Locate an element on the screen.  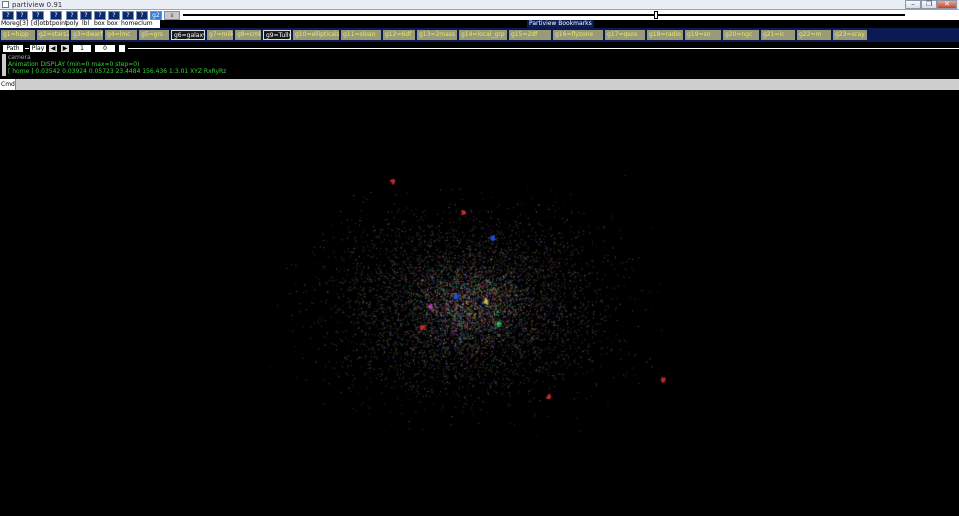
menu-item-1: g[3] is located at coordinates (22, 24).